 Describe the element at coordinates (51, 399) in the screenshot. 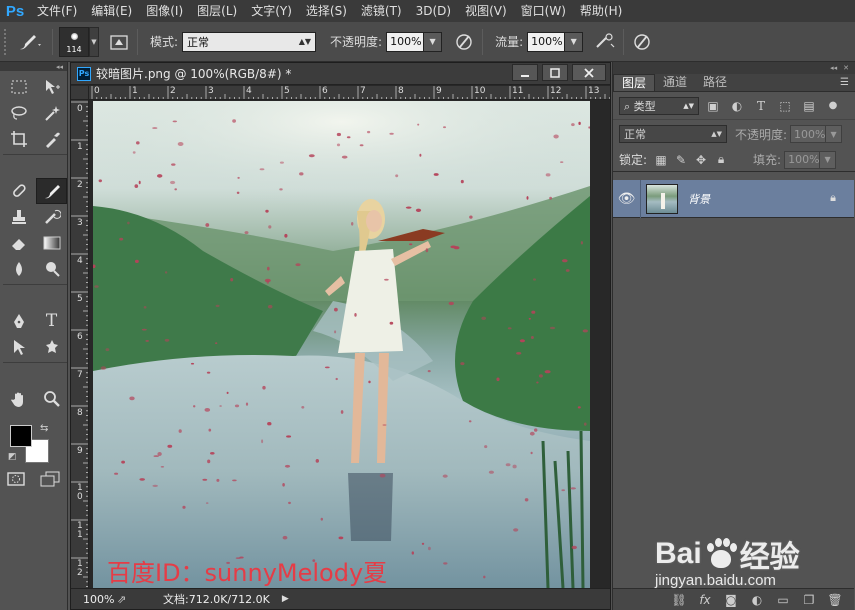

I see `zoom-tool-icon` at that location.